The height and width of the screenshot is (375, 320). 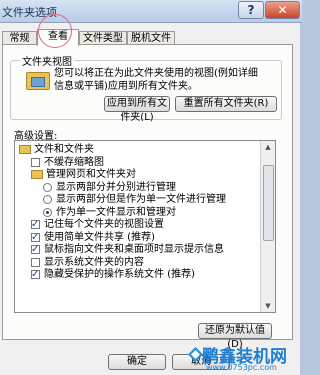 What do you see at coordinates (104, 224) in the screenshot?
I see `setting-label: 记住每个文件夹的视图设置` at bounding box center [104, 224].